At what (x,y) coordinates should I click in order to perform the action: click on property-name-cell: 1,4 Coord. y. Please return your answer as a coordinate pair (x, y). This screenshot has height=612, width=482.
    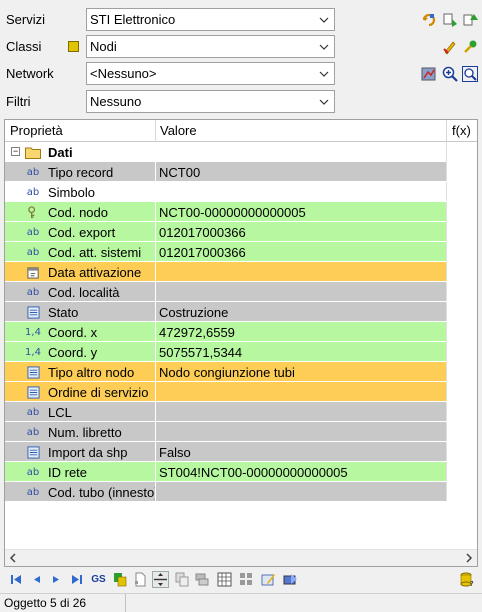
    Looking at the image, I should click on (80, 352).